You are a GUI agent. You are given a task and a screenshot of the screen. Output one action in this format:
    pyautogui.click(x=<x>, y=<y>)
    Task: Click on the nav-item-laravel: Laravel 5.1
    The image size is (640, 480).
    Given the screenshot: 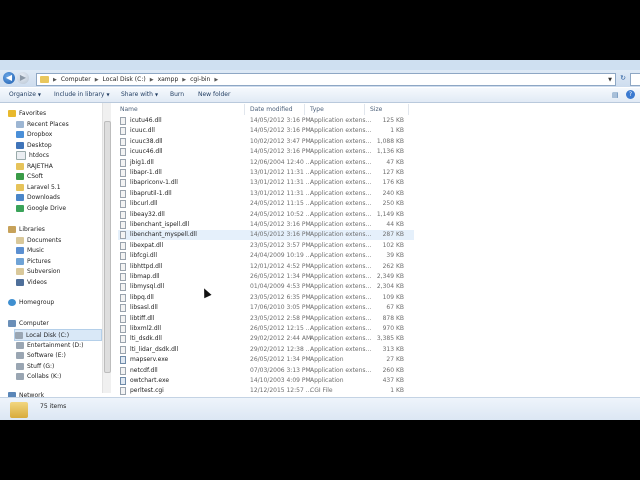 What is the action you would take?
    pyautogui.click(x=38, y=187)
    